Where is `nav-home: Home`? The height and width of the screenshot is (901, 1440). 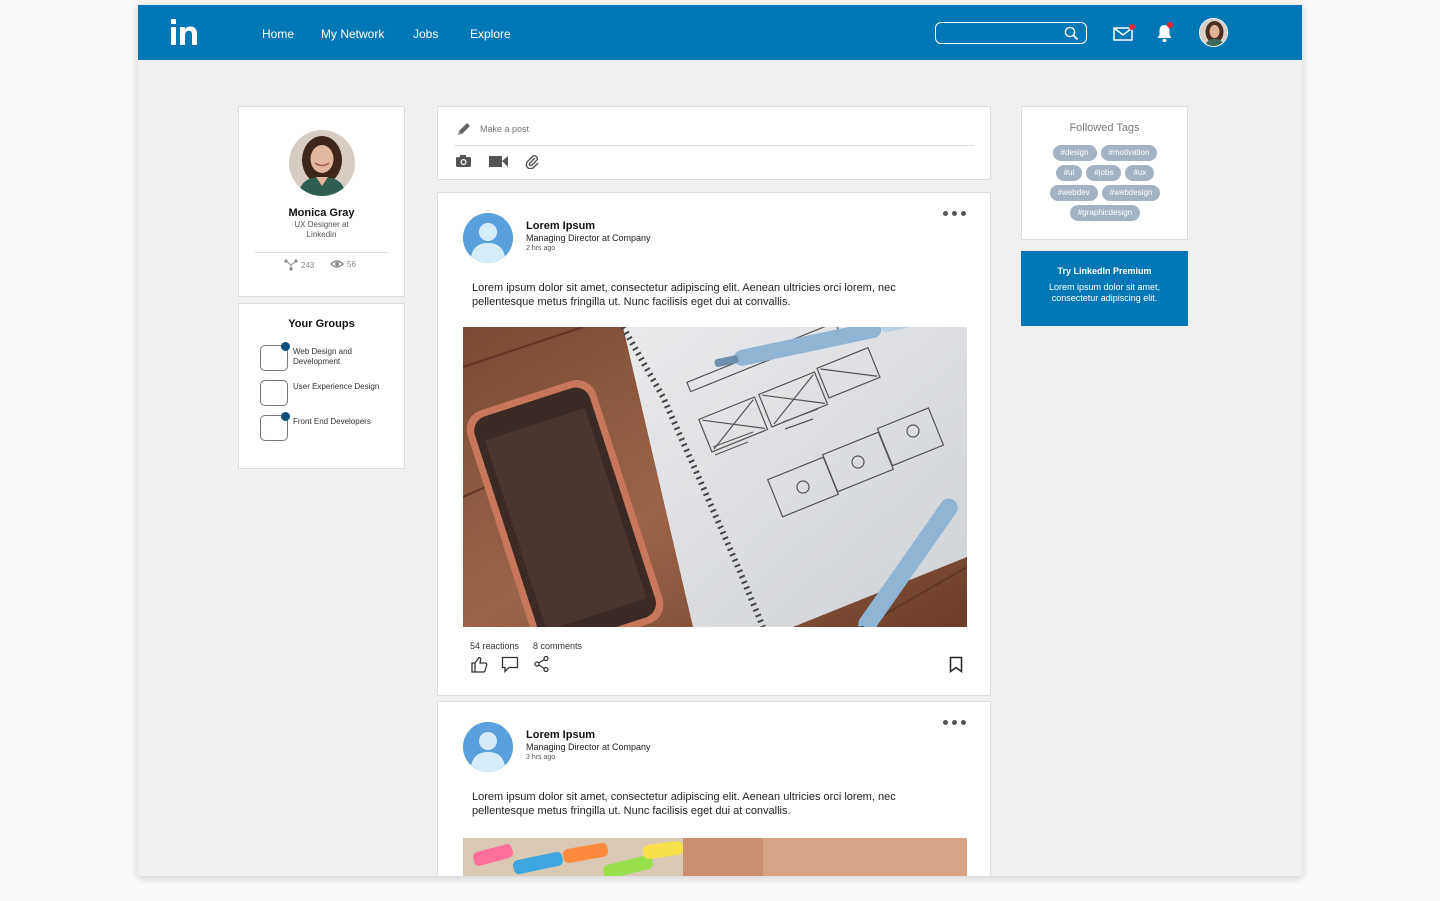
nav-home: Home is located at coordinates (278, 34).